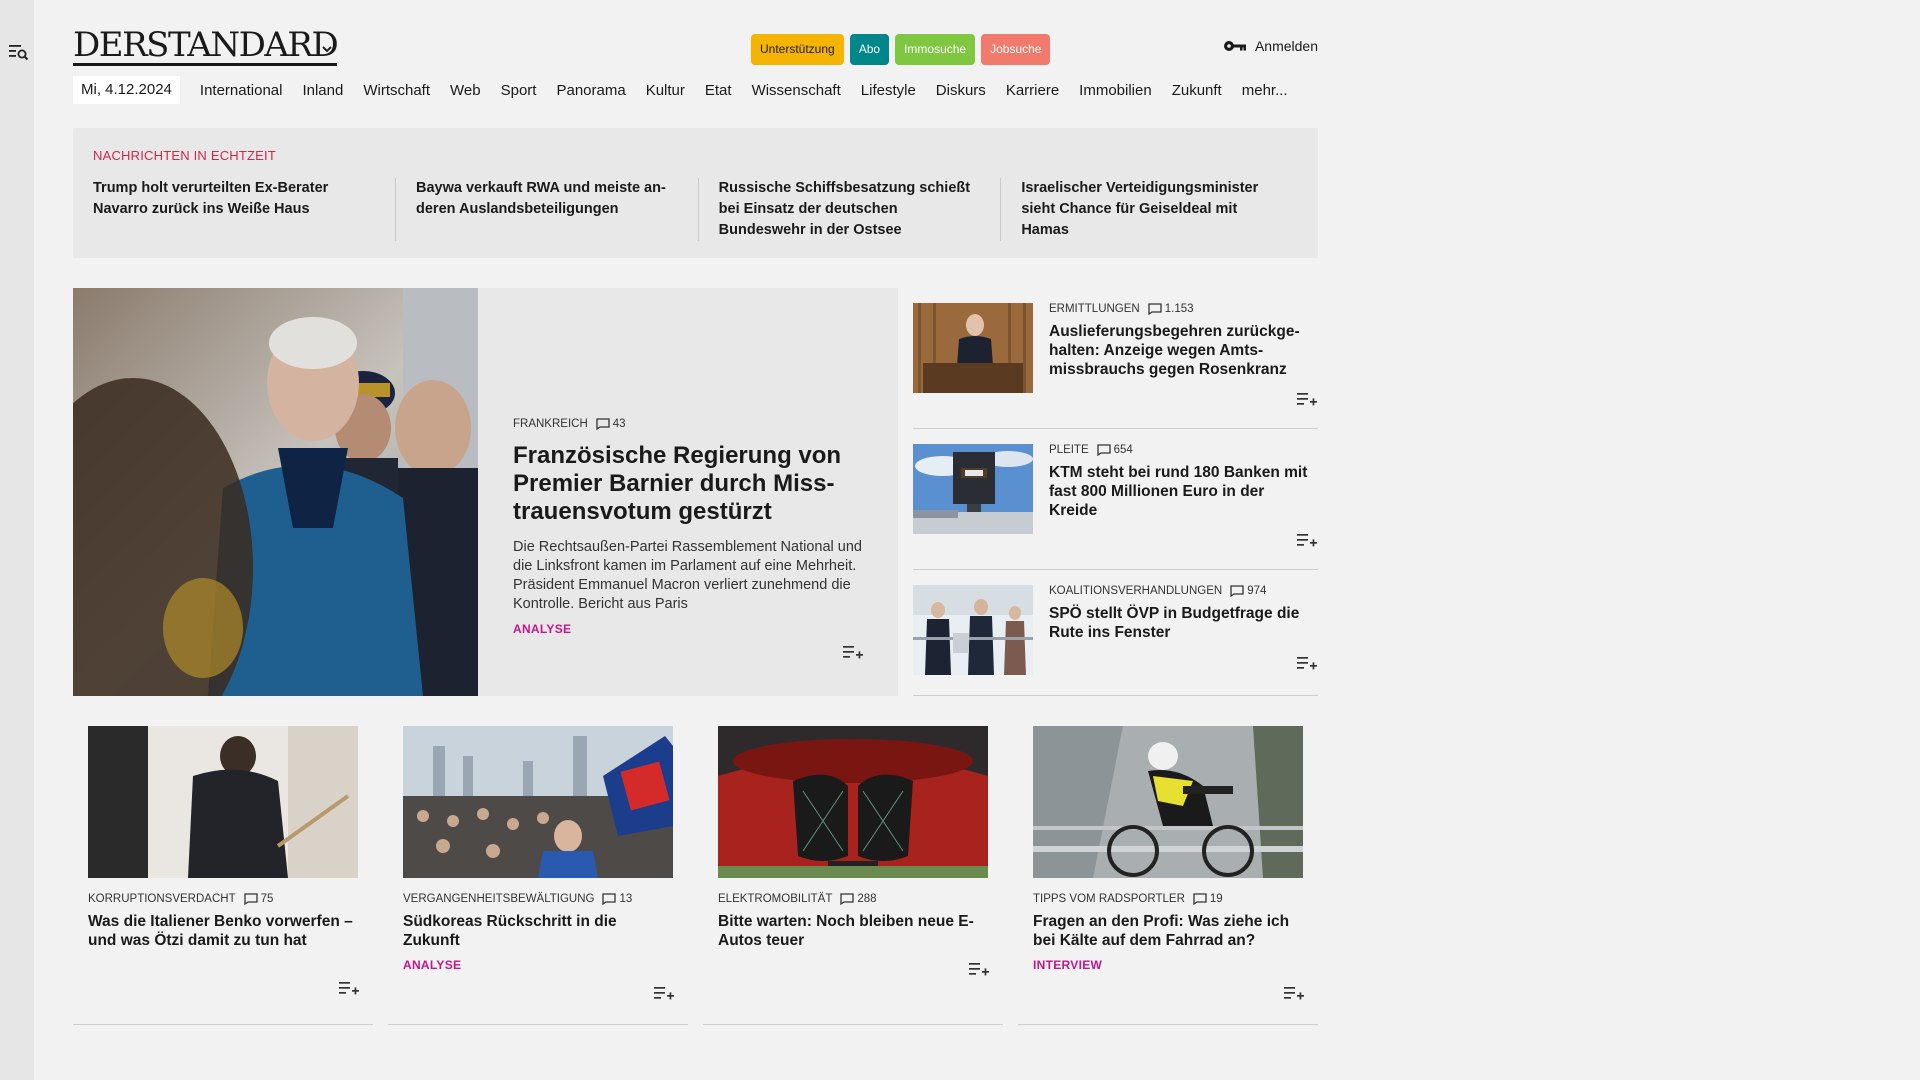 This screenshot has width=1920, height=1080. Describe the element at coordinates (1115, 90) in the screenshot. I see `nav-item-immobilien: Immobilien` at that location.